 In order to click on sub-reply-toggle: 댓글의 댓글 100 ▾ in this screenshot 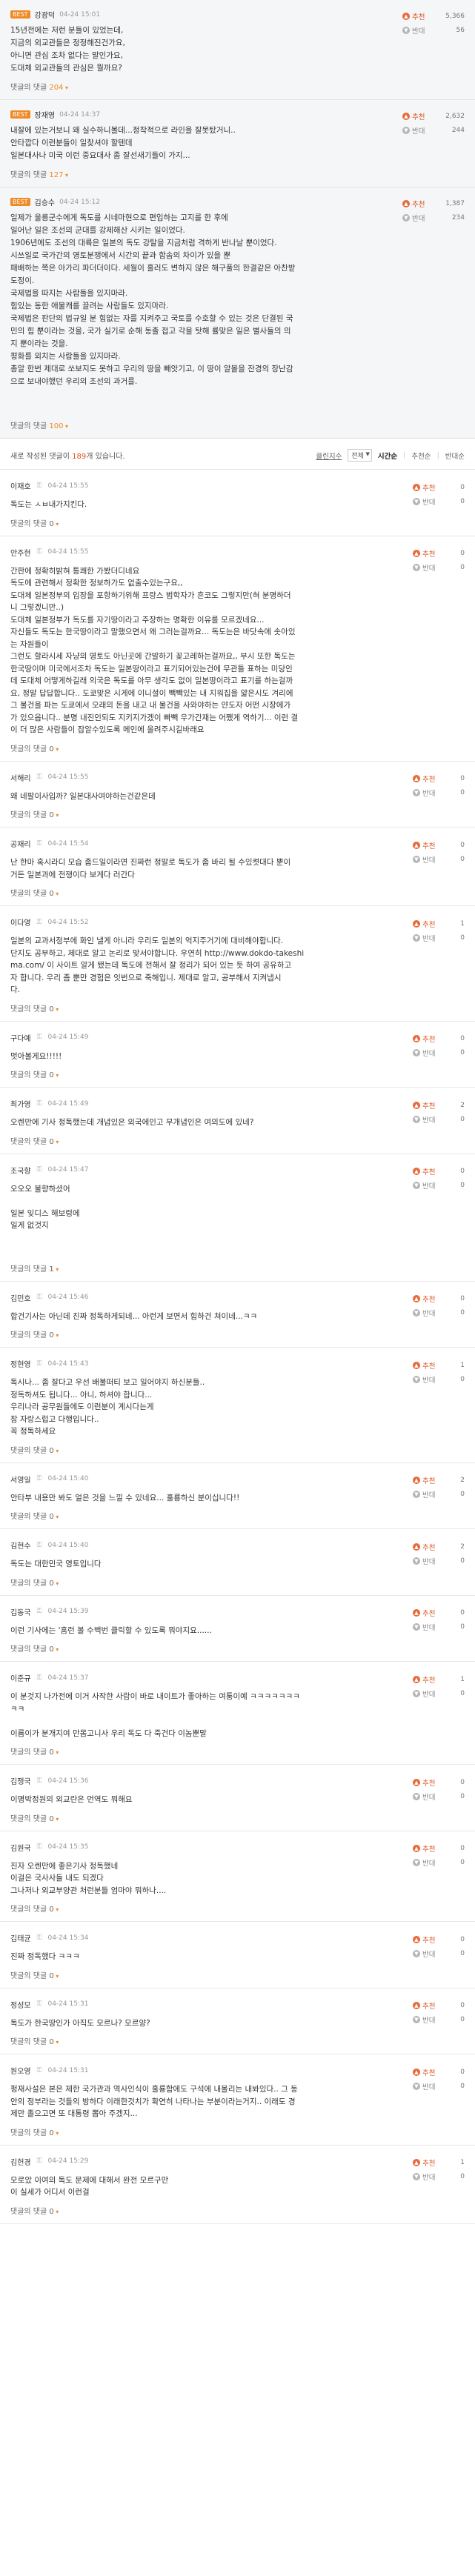, I will do `click(237, 424)`.